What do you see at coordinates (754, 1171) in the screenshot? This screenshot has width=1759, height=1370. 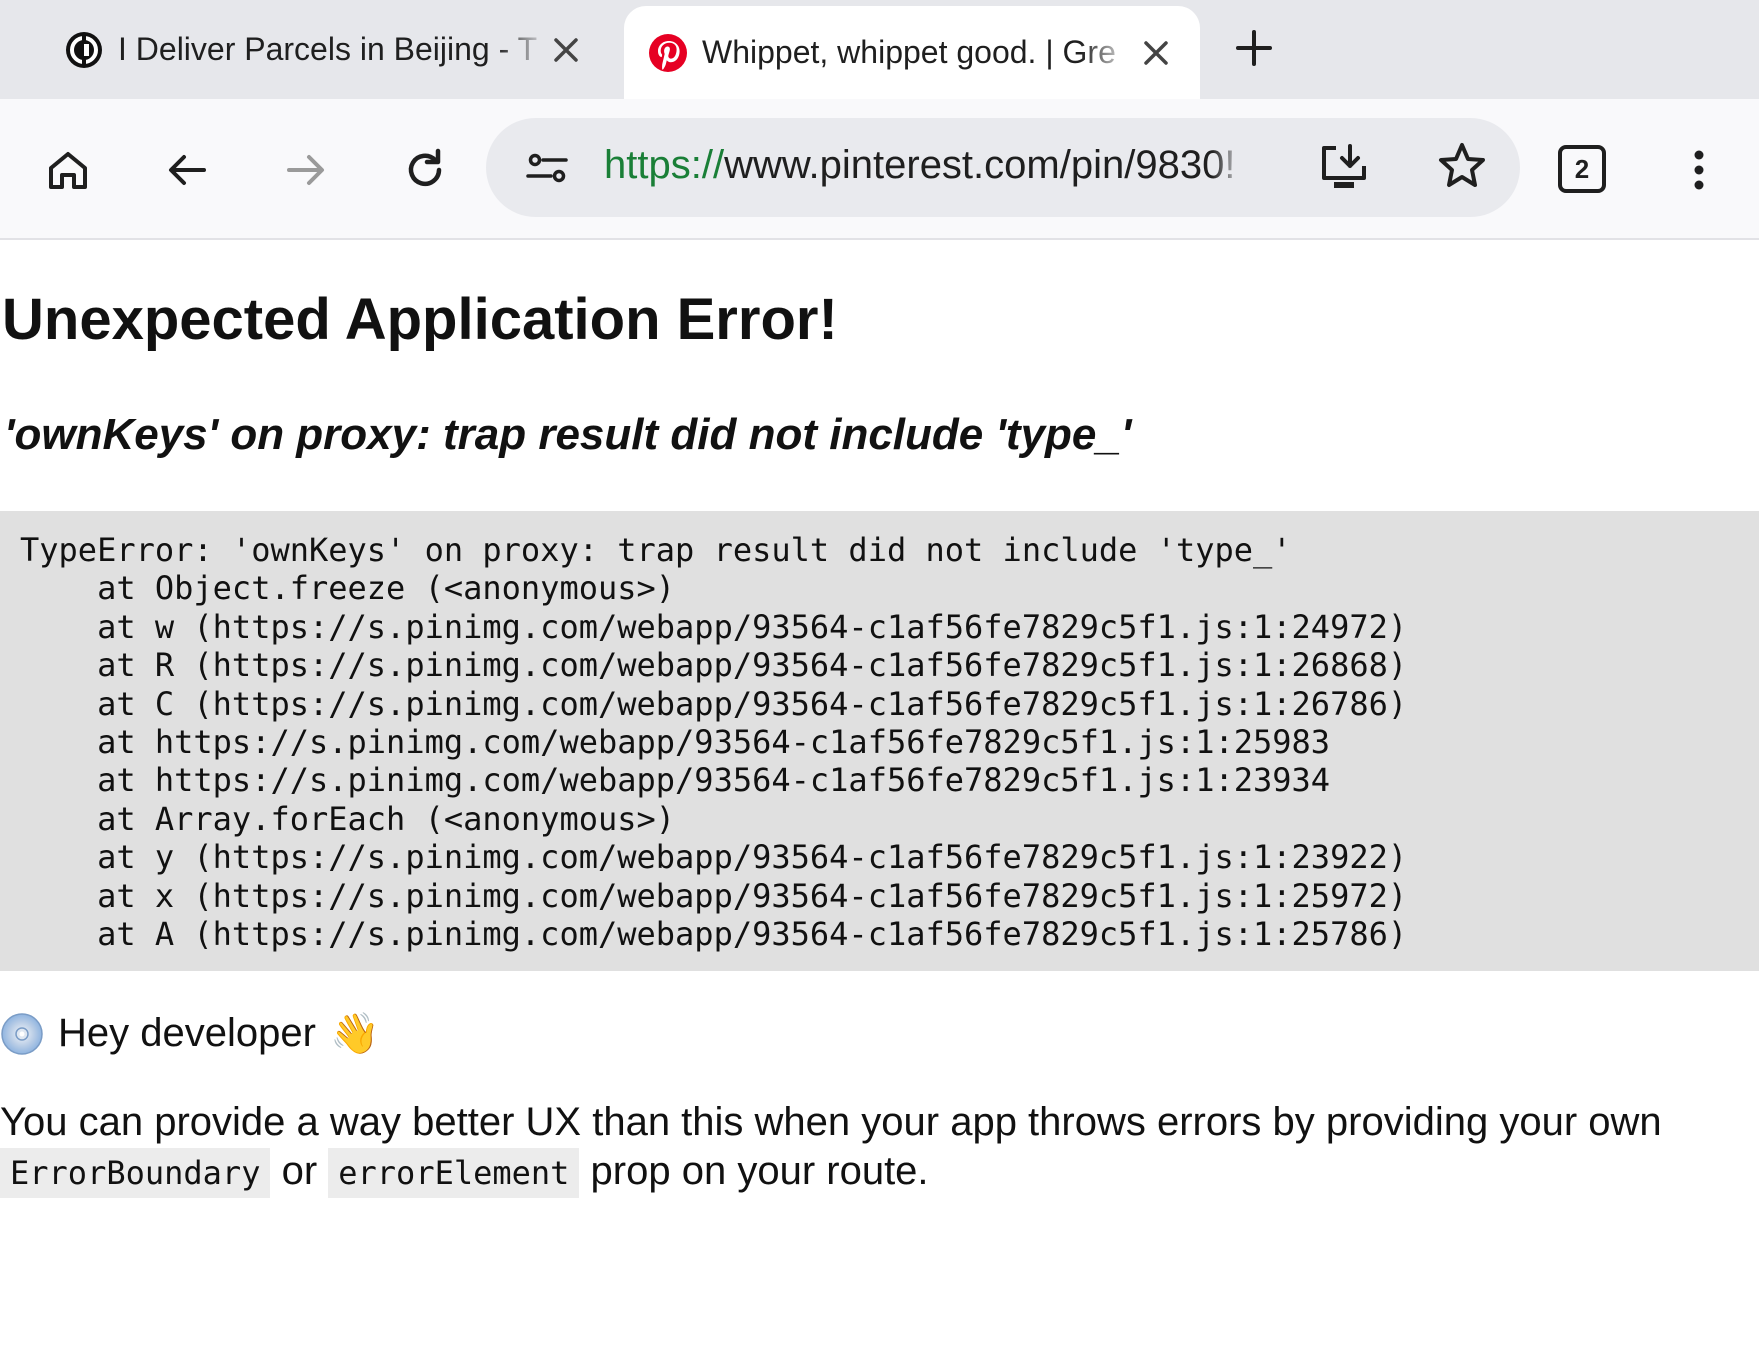 I see `help-text-end: prop on your route.` at bounding box center [754, 1171].